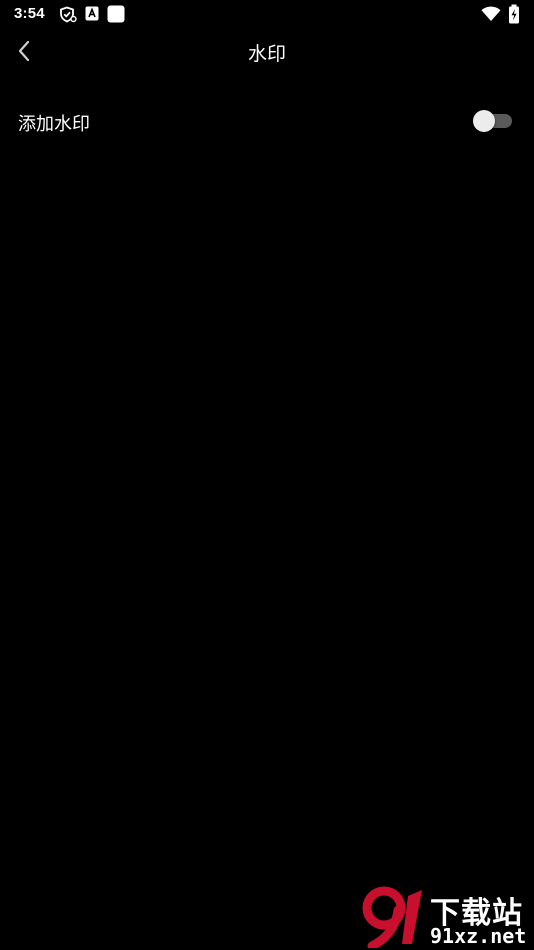 The height and width of the screenshot is (950, 534). I want to click on add-watermark-row: 添加水印, so click(267, 121).